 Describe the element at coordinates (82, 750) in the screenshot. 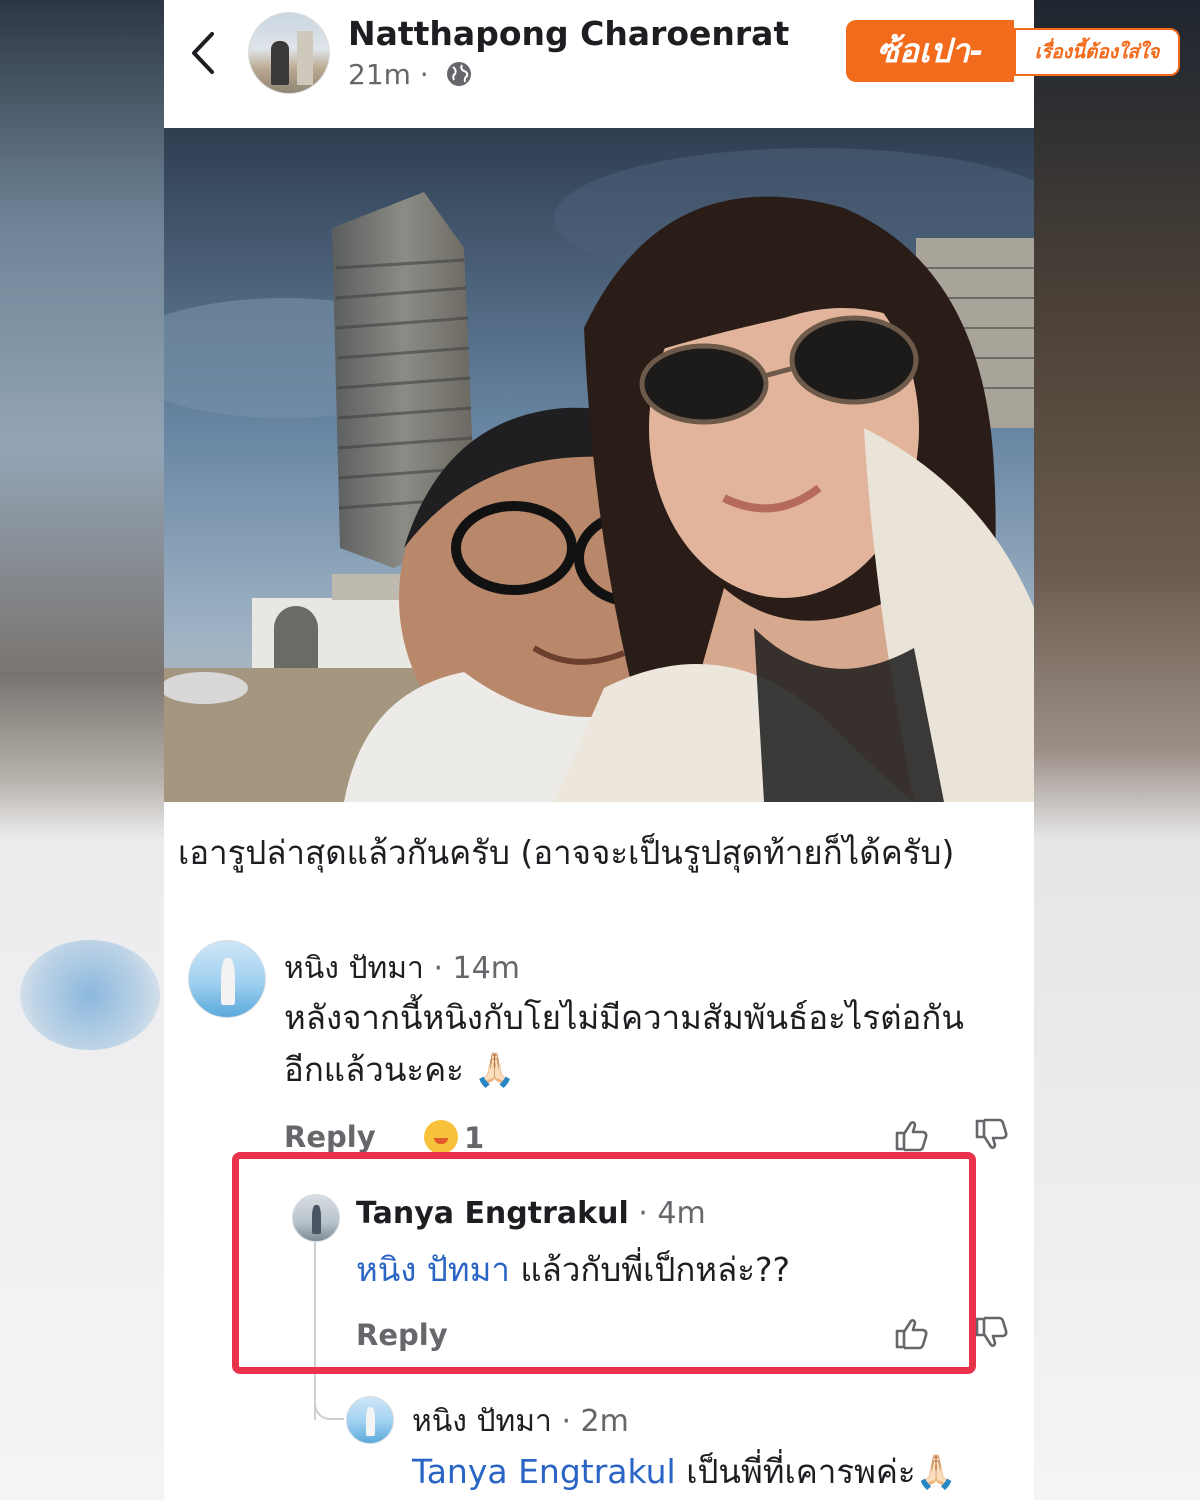

I see `blurred-backdrop-left` at that location.